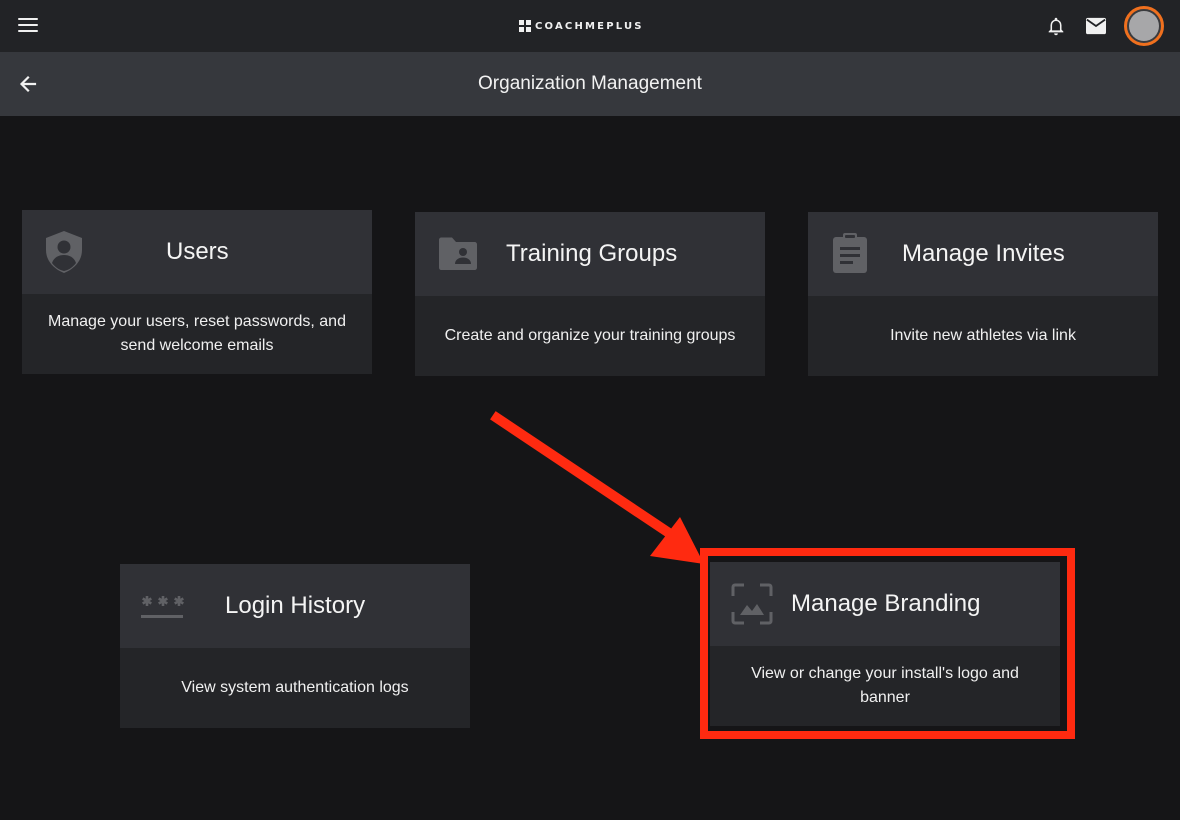 The width and height of the screenshot is (1180, 820). What do you see at coordinates (525, 26) in the screenshot?
I see `brand-mark-icon` at bounding box center [525, 26].